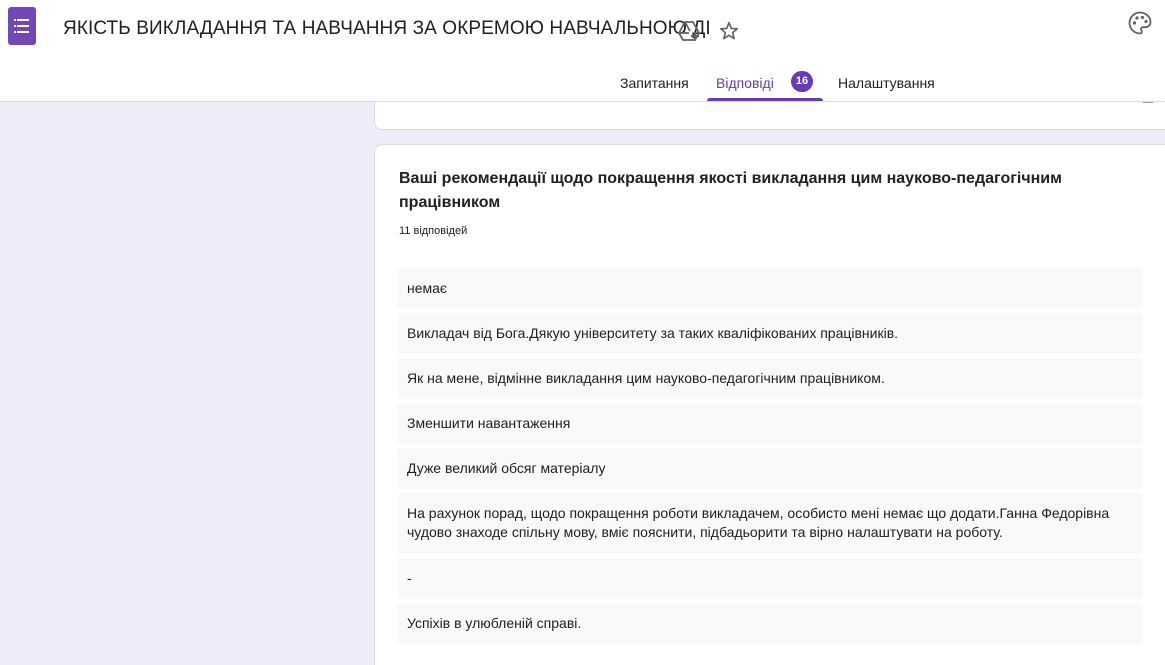  Describe the element at coordinates (770, 468) in the screenshot. I see `response-item: Дуже великий обсяг матеріалу` at that location.